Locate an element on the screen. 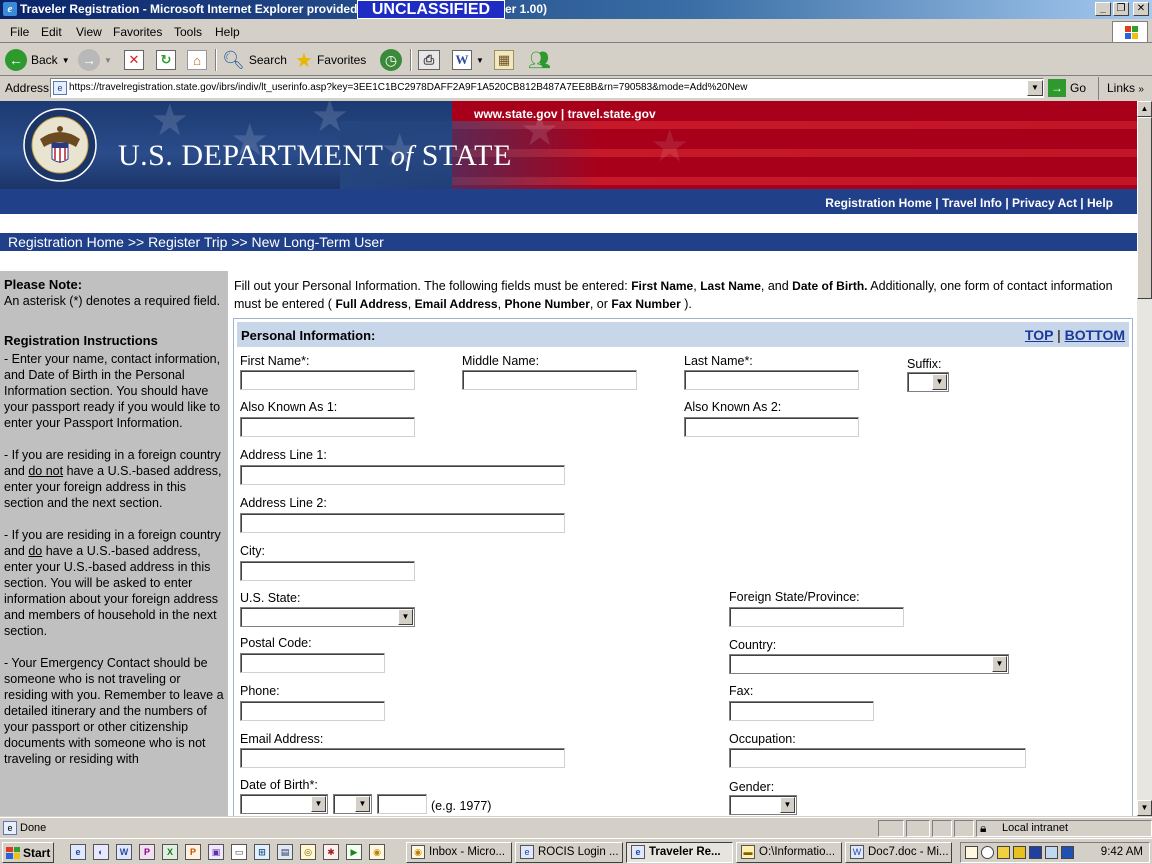 This screenshot has height=864, width=1152. app-quicklaunch-icon: ▣ is located at coordinates (216, 852).